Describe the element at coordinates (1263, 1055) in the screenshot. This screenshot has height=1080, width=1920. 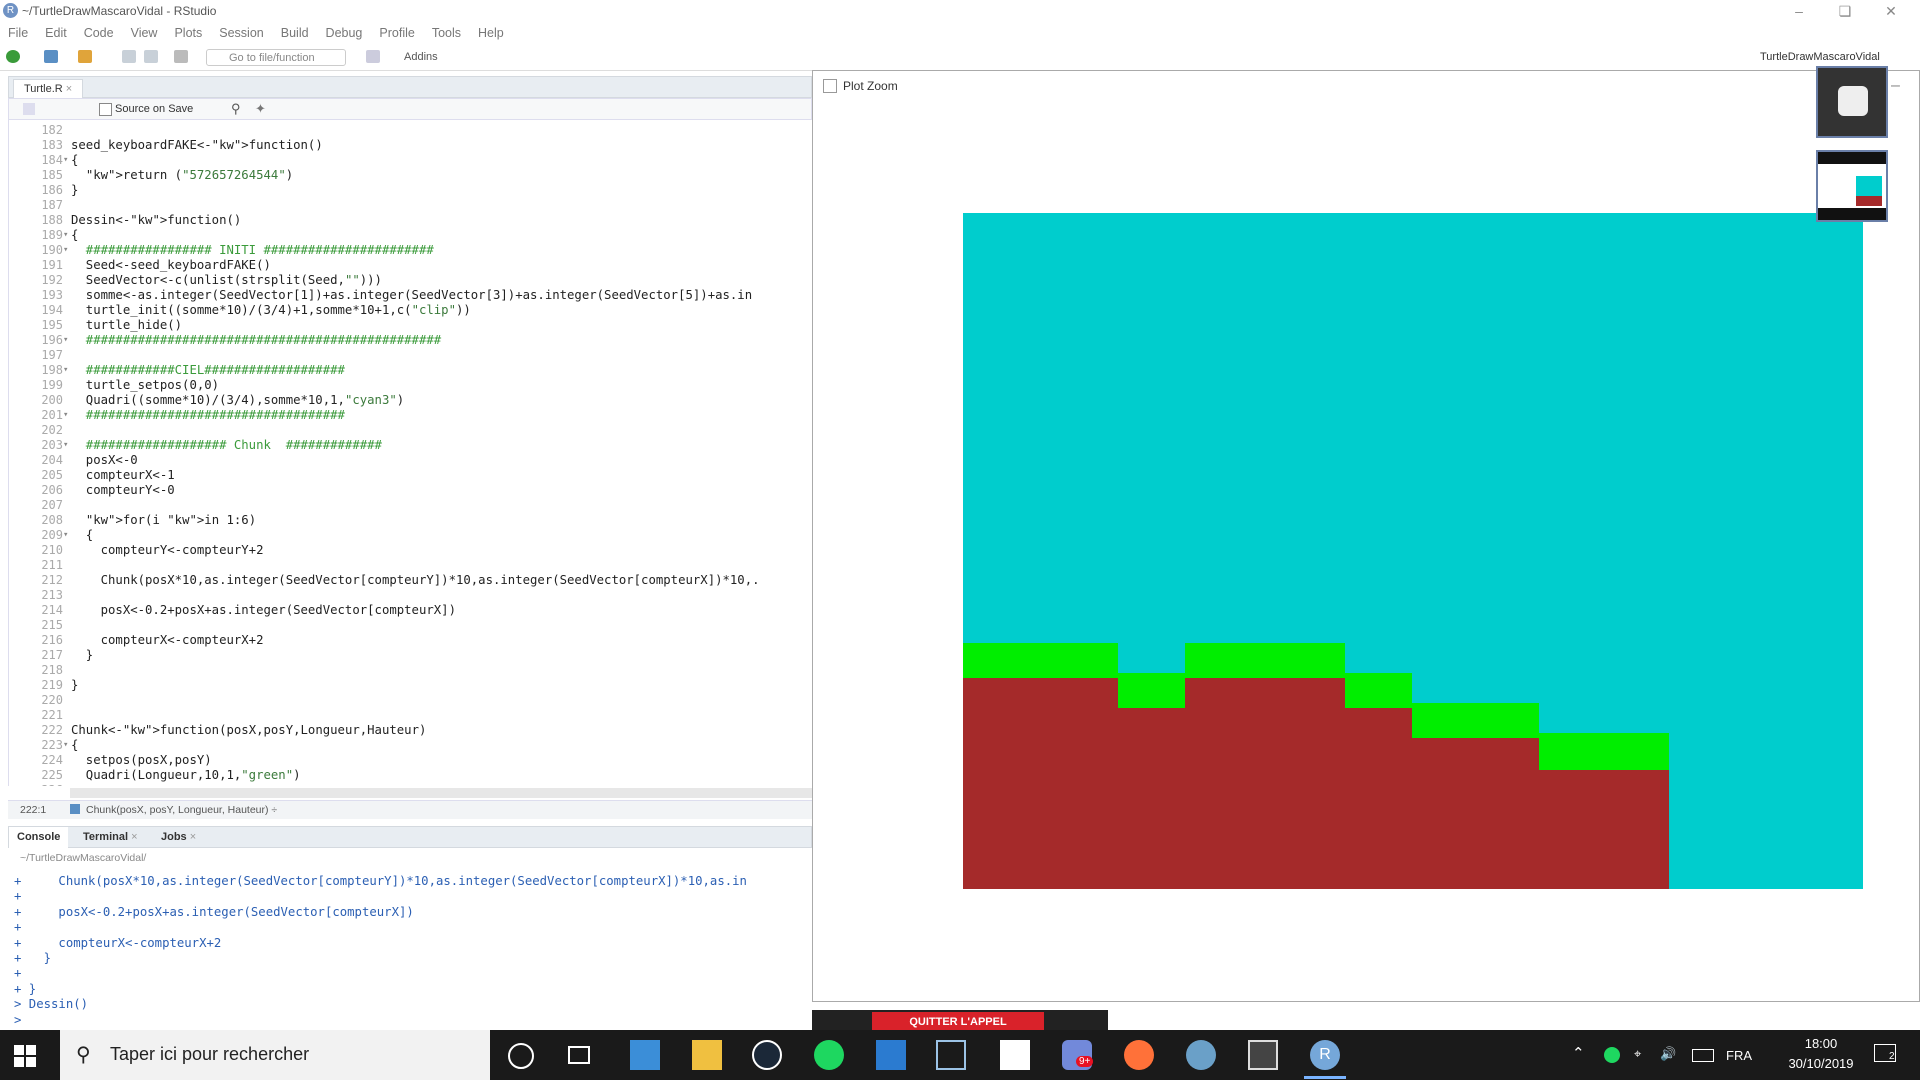
I see `calculator-icon` at that location.